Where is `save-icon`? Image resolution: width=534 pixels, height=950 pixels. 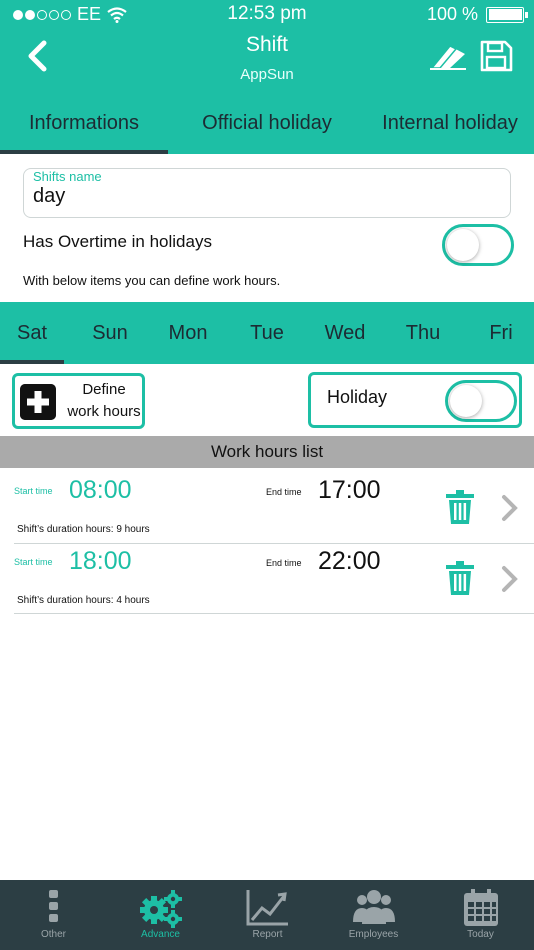
save-icon is located at coordinates (496, 56).